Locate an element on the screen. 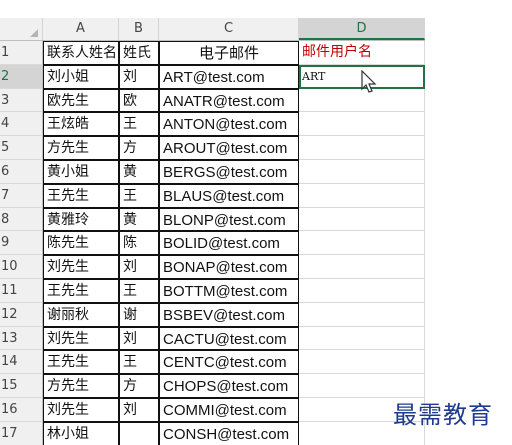 The height and width of the screenshot is (445, 512). cell-contact-name: 黄雅玲 is located at coordinates (81, 219).